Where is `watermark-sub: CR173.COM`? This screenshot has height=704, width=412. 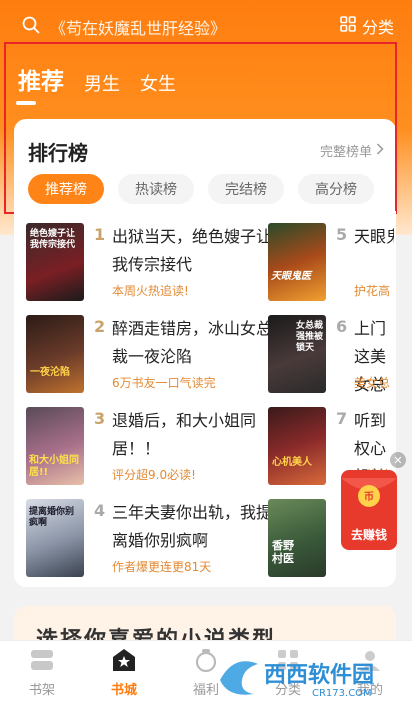
watermark-sub: CR173.COM is located at coordinates (342, 693).